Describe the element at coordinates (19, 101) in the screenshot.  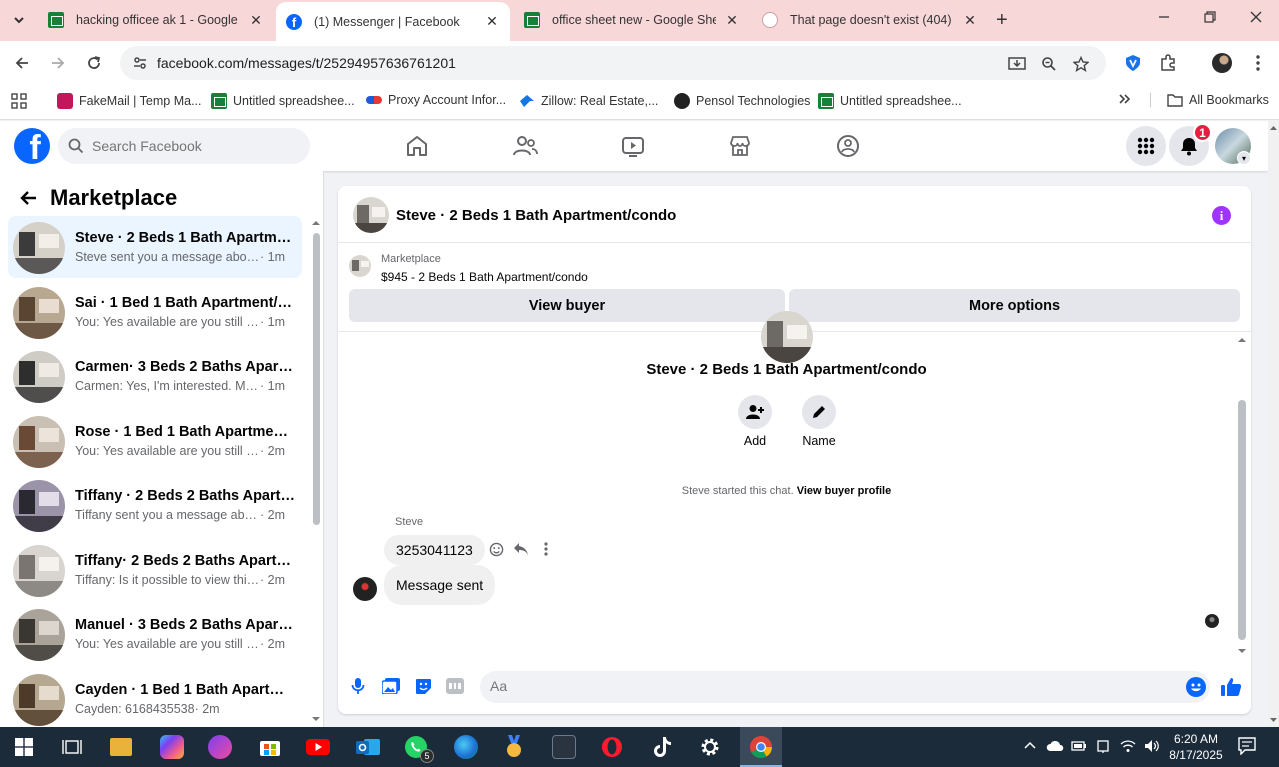
I see `apps-button` at that location.